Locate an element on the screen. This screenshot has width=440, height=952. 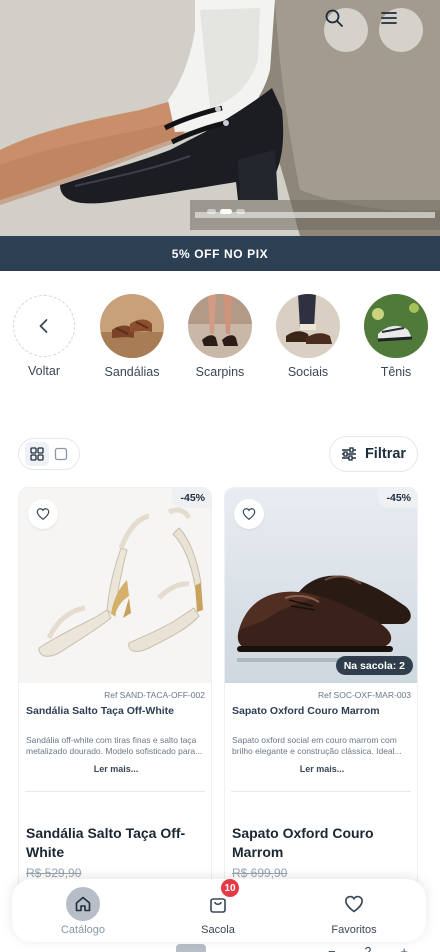
home-icon is located at coordinates (83, 904).